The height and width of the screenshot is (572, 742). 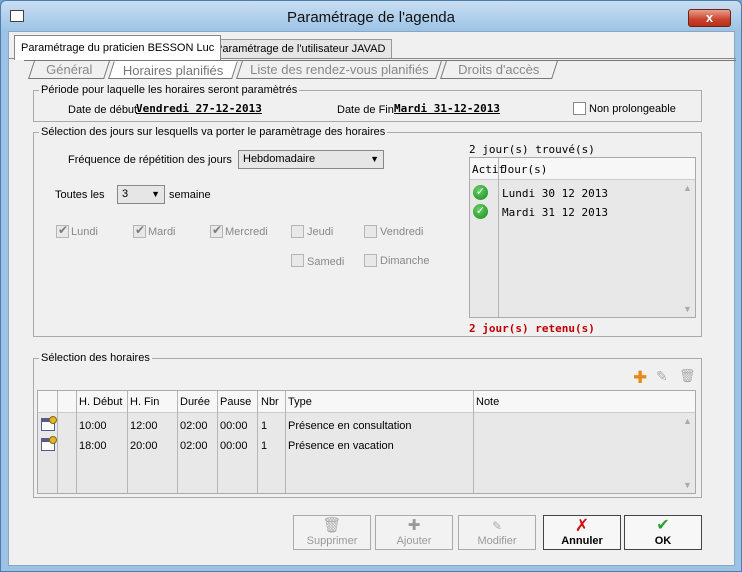 I want to click on jeudi-label: Jeudi, so click(x=320, y=232).